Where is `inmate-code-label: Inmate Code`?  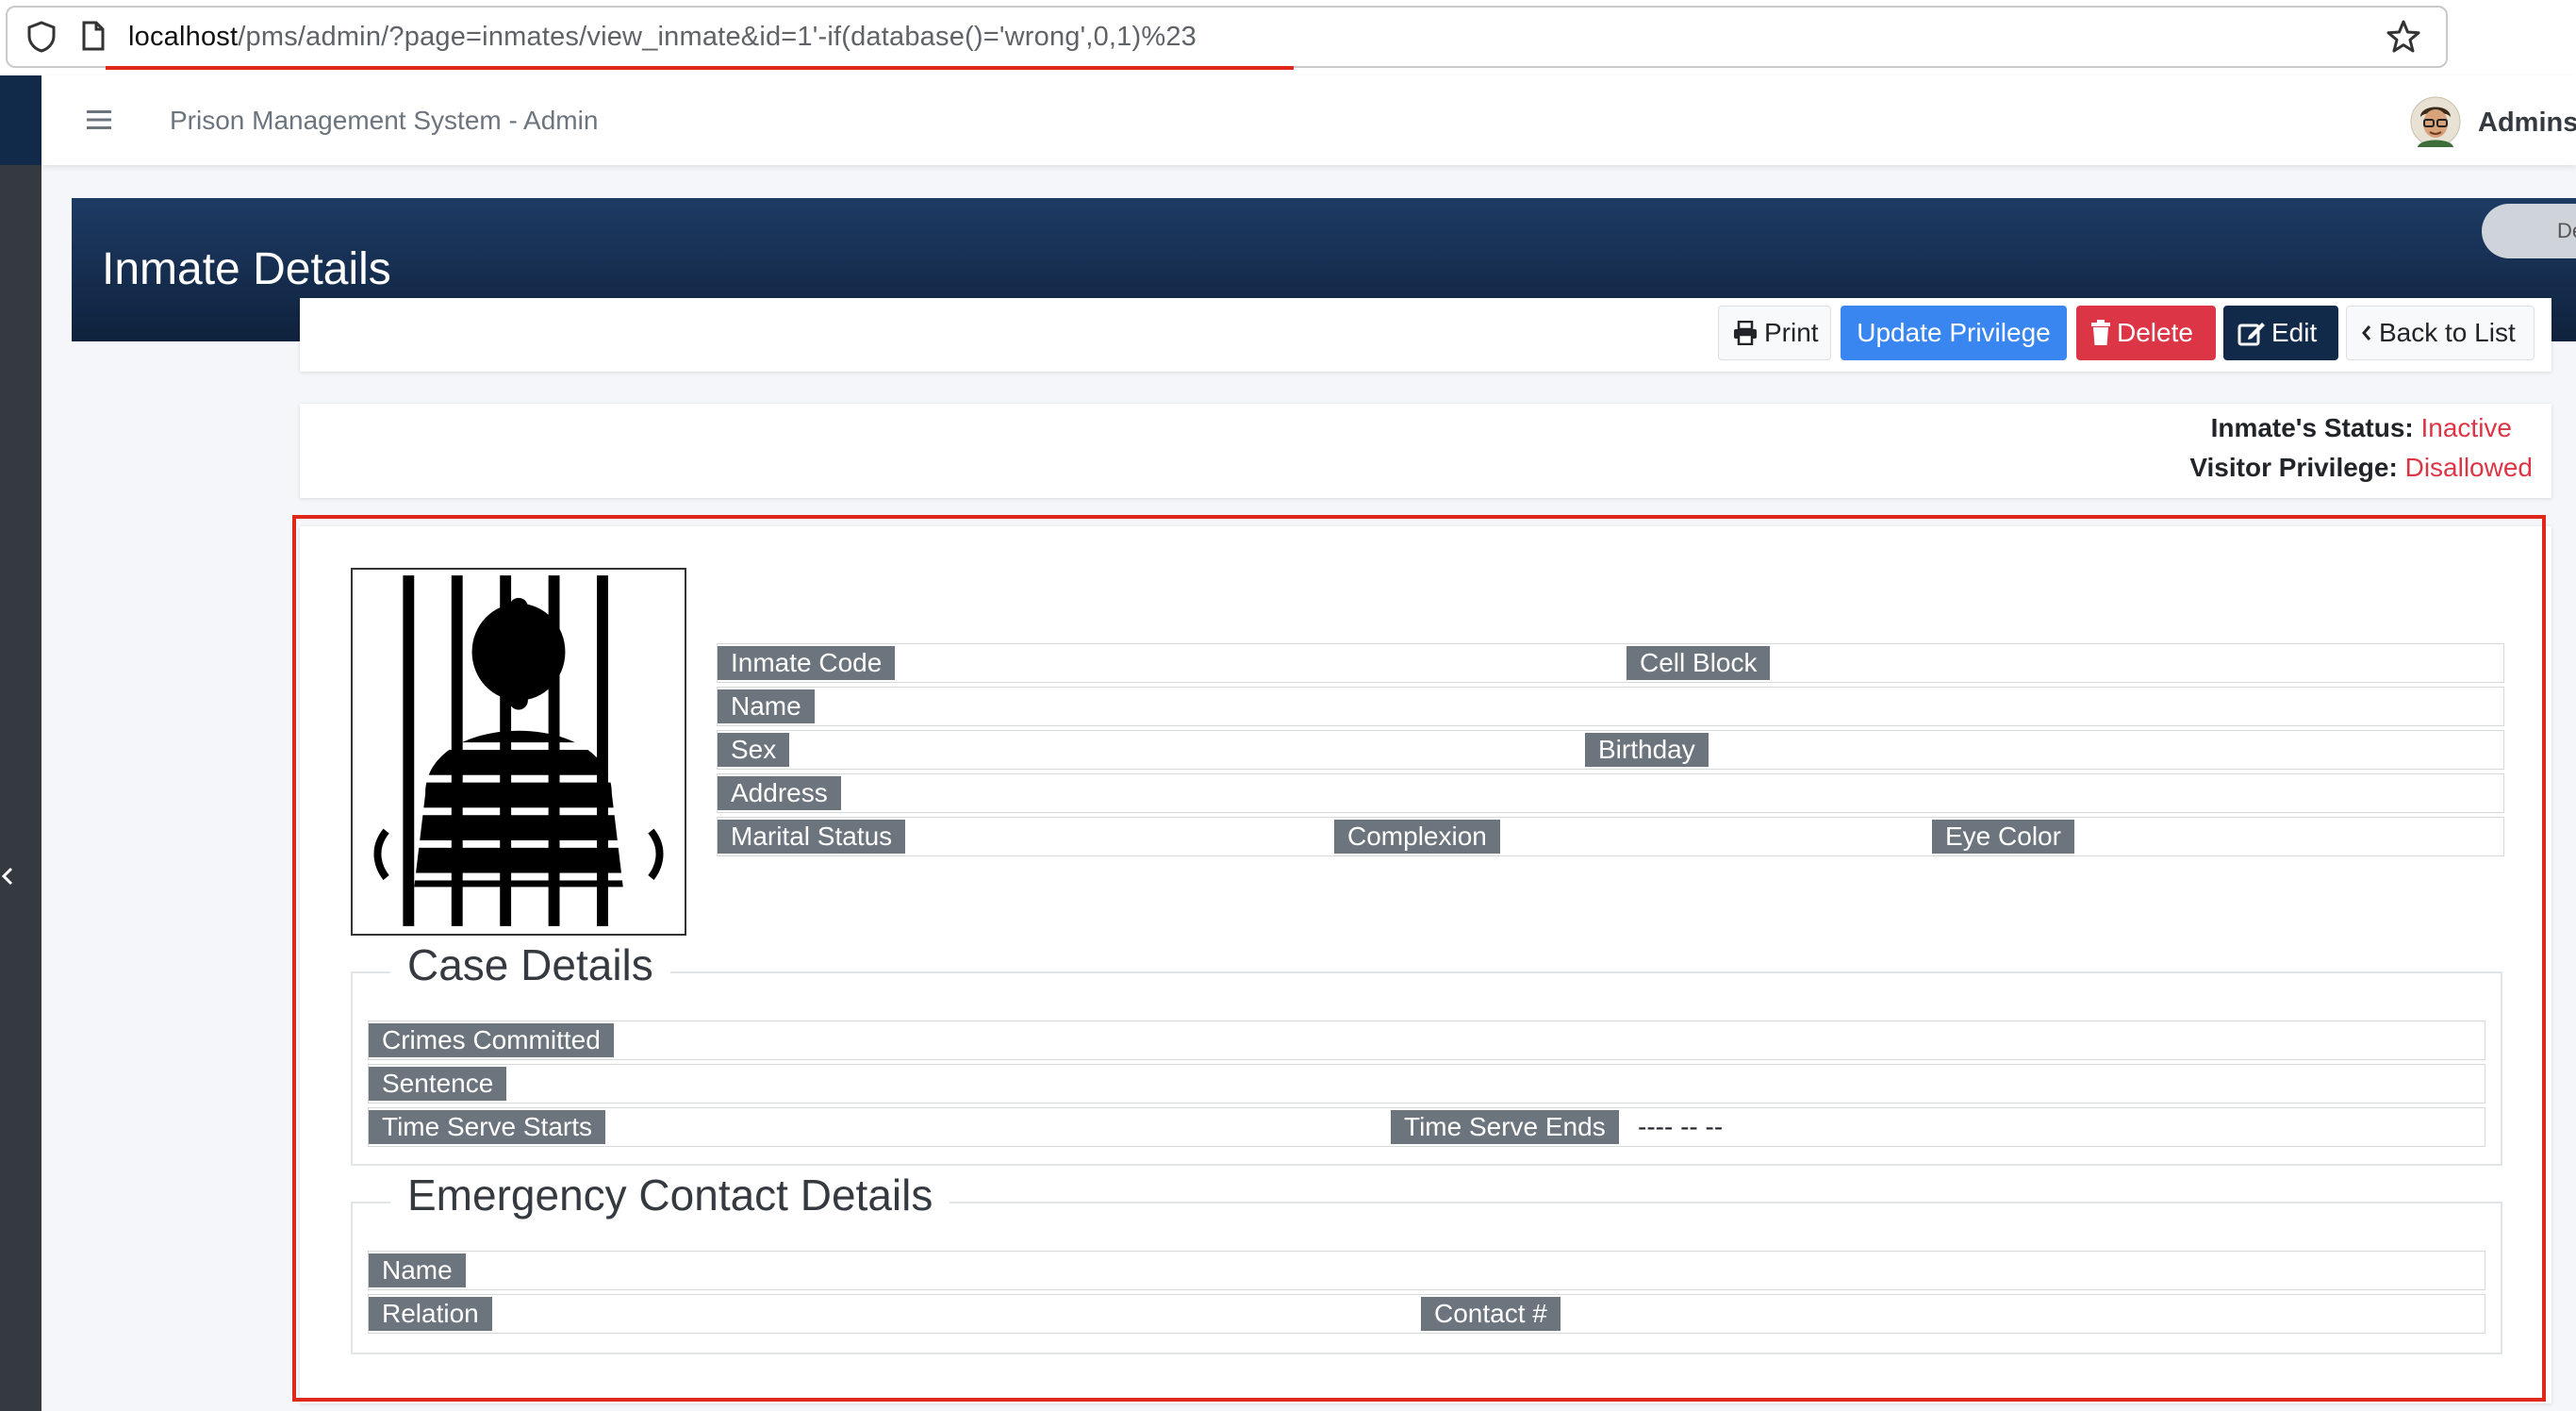
inmate-code-label: Inmate Code is located at coordinates (807, 663).